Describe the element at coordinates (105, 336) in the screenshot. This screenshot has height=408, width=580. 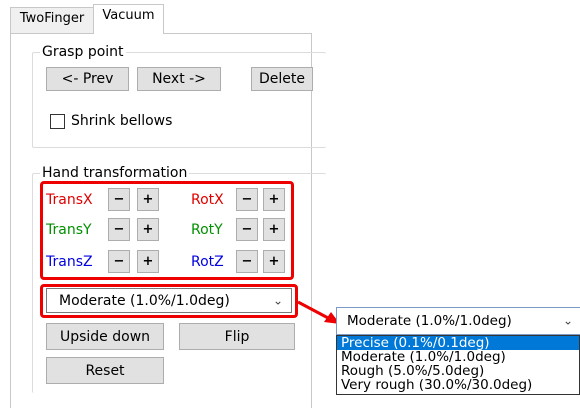
I see `upside-down-button: Upside down` at that location.